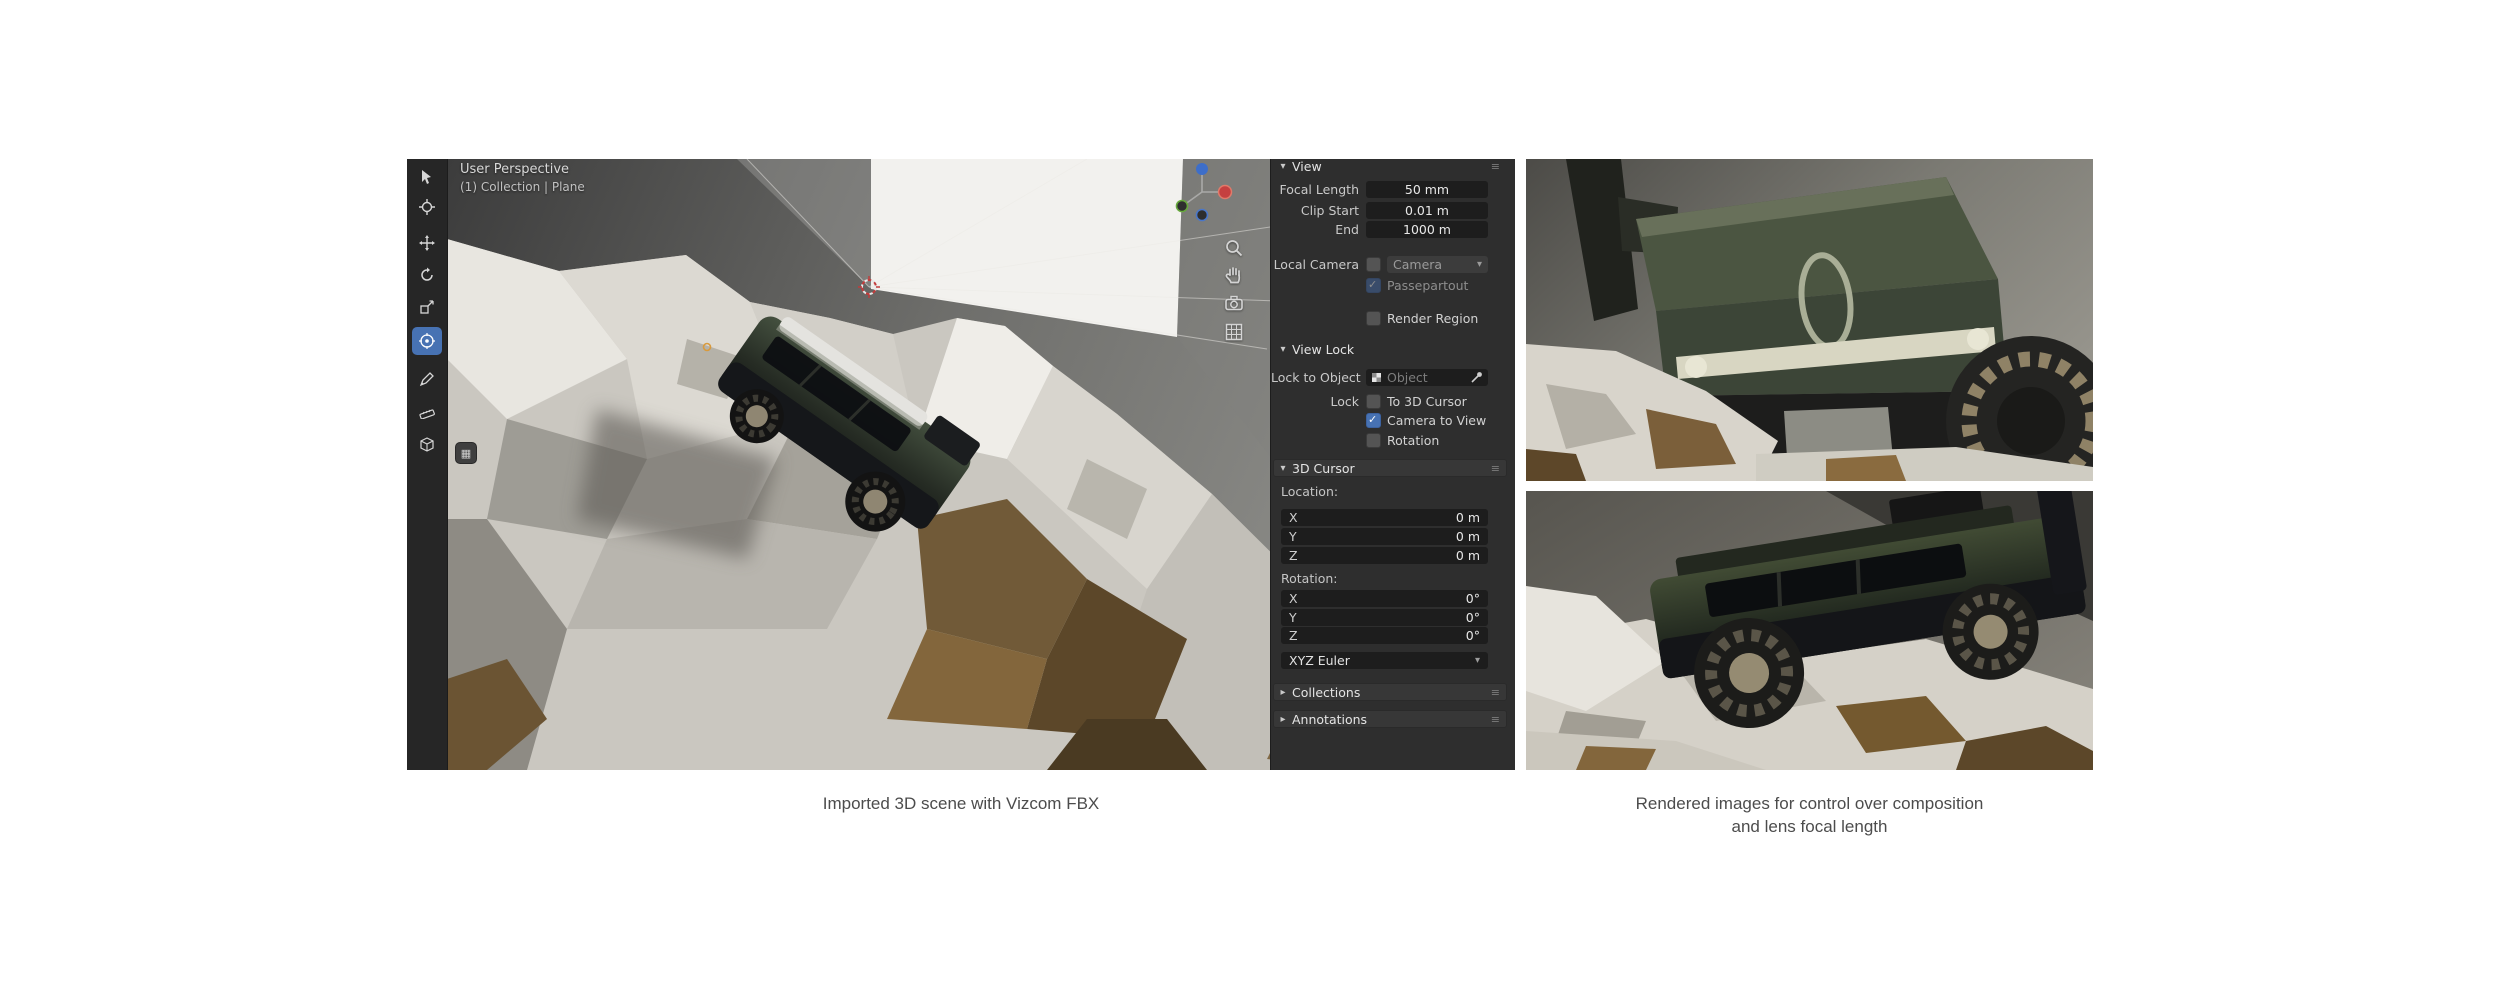 The image size is (2500, 1000). I want to click on view-lock-section-header: ▾ View Lock, so click(1390, 349).